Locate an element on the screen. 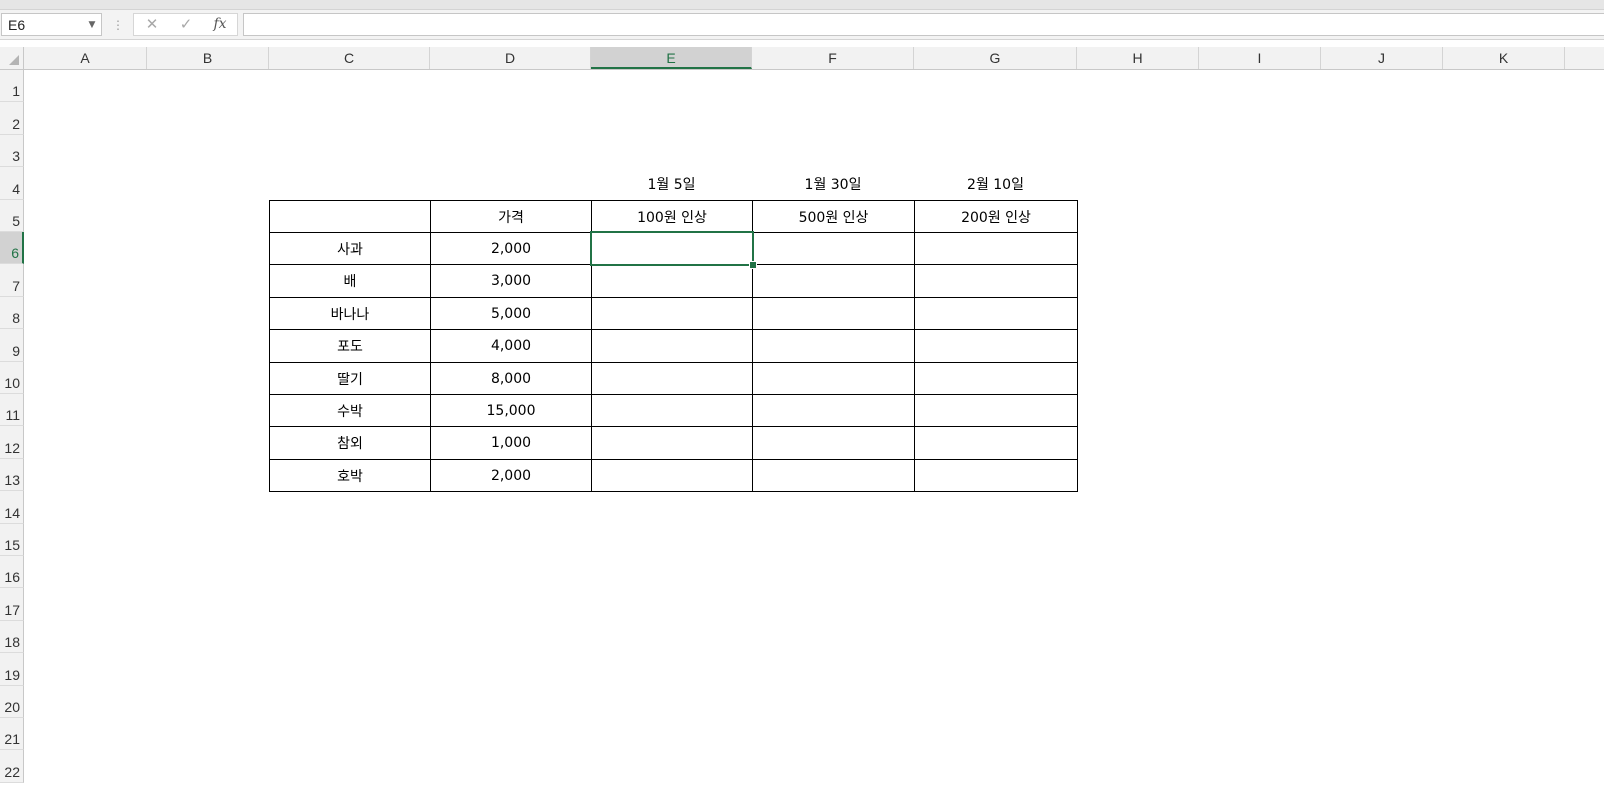 The height and width of the screenshot is (812, 1604). row-header-12: 12 is located at coordinates (12, 442).